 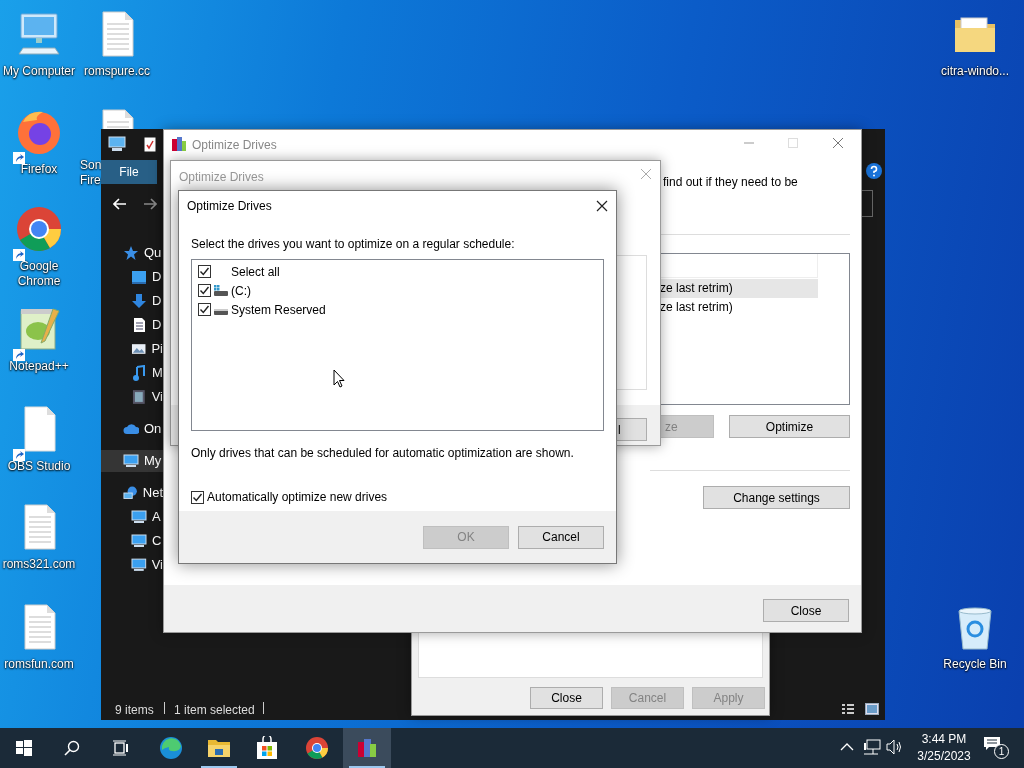 What do you see at coordinates (353, 244) in the screenshot?
I see `prompt-text: Select the drives you want to optimize on a regular schedule:` at bounding box center [353, 244].